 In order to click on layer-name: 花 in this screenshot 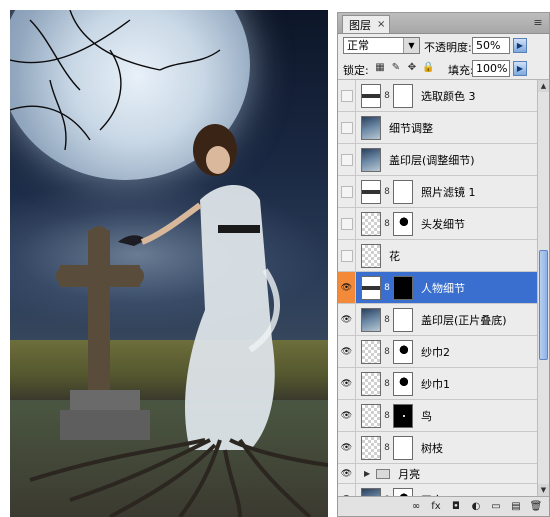, I will do `click(394, 256)`.